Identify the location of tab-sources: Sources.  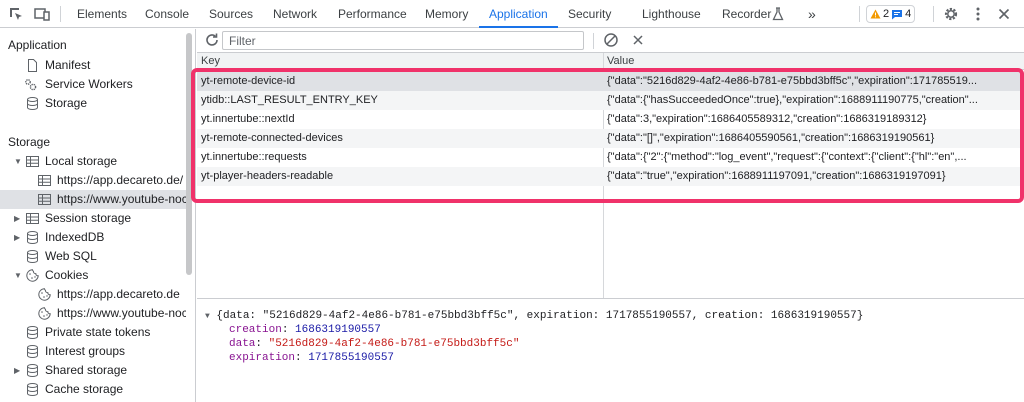
(231, 14).